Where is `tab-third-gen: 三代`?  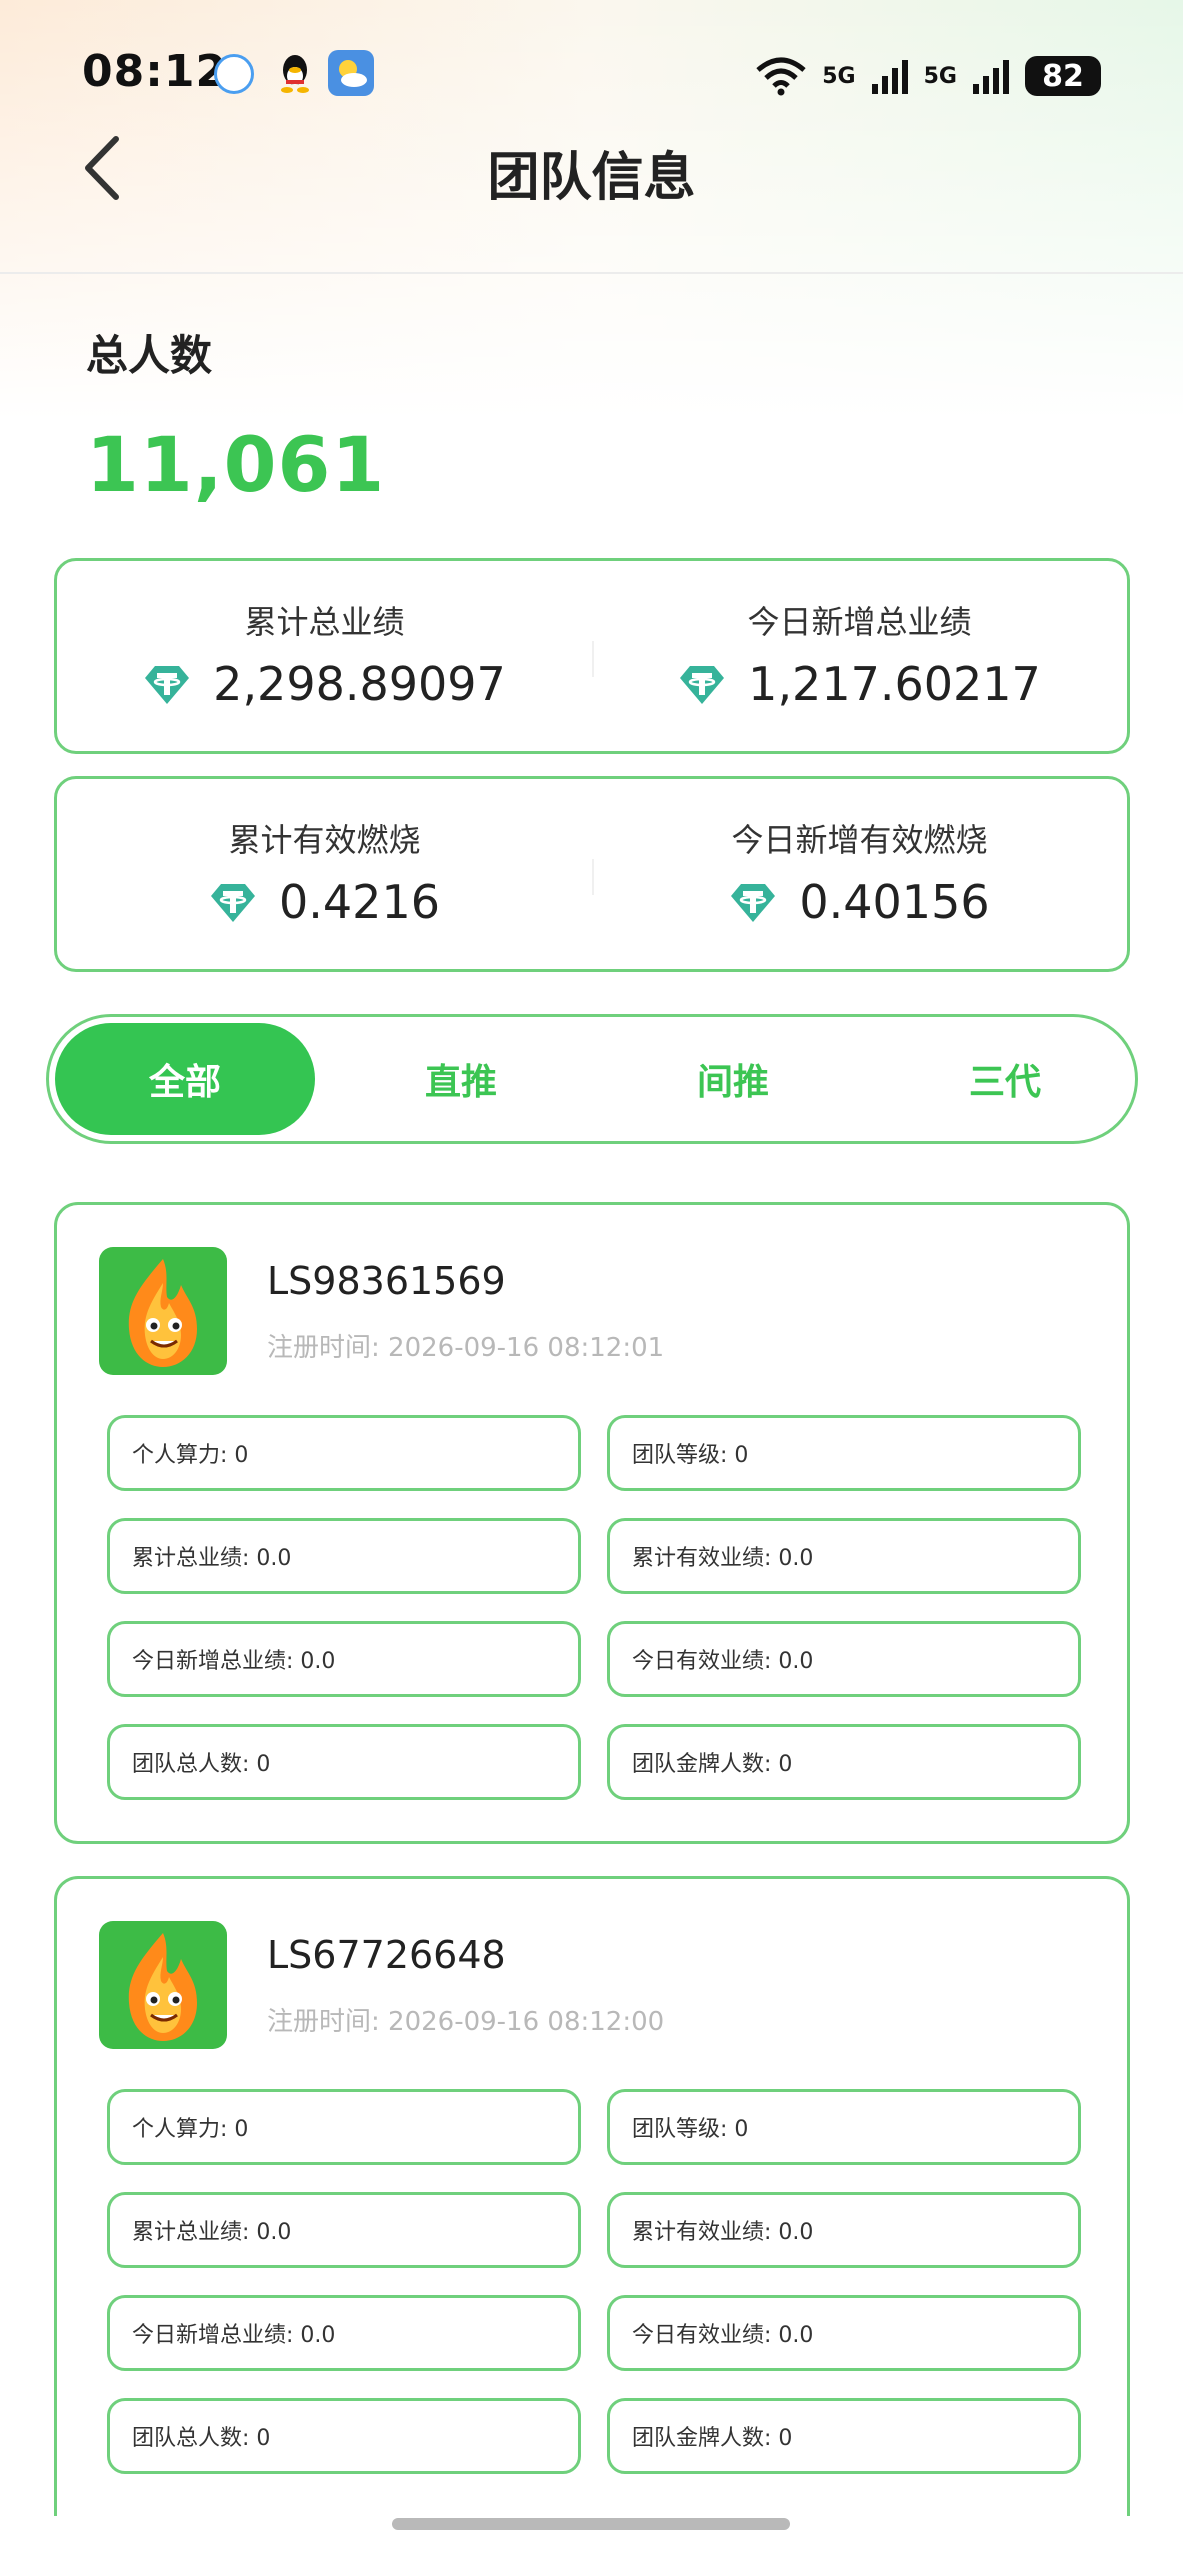 tab-third-gen: 三代 is located at coordinates (1005, 1079).